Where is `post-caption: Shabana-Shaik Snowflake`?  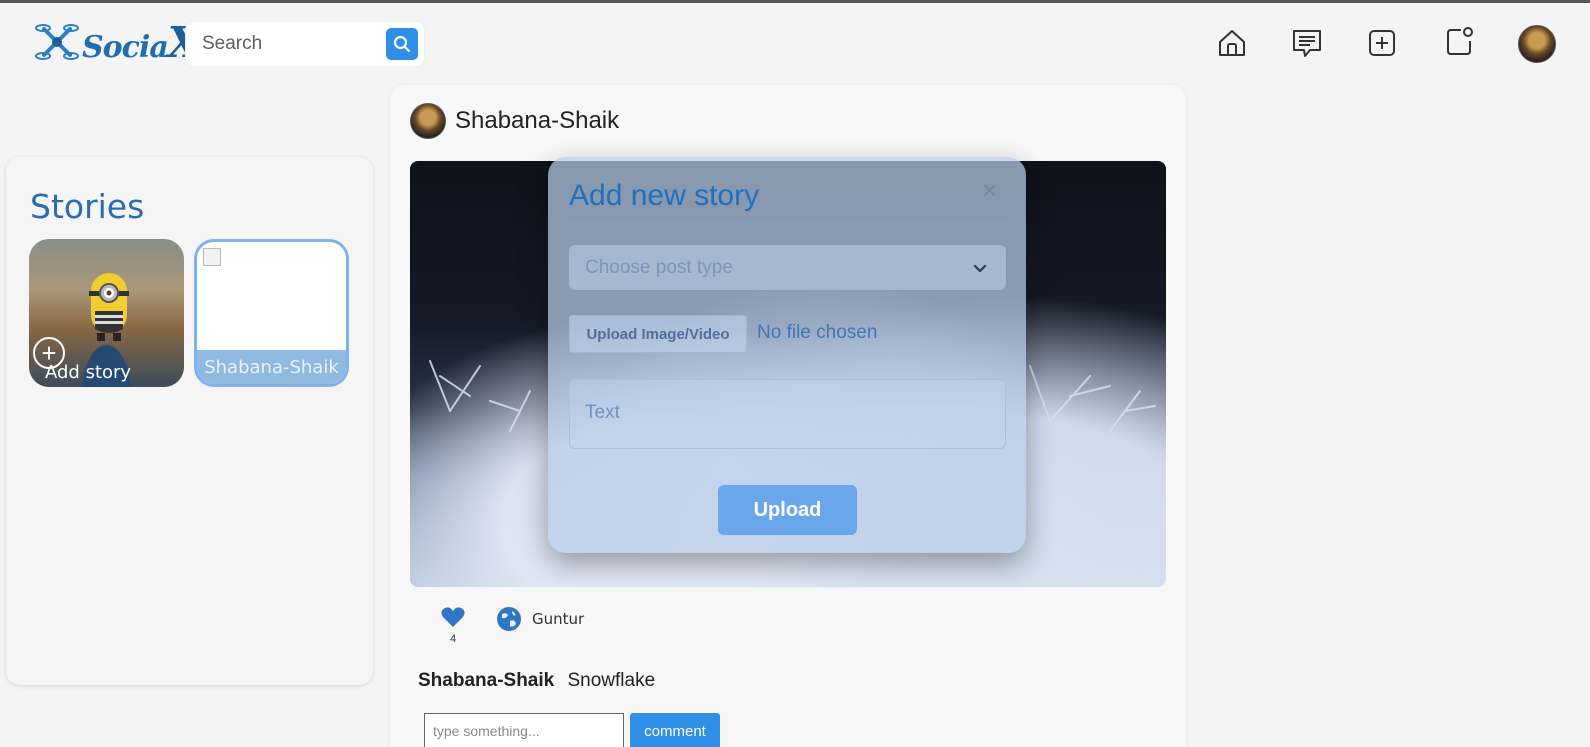
post-caption: Shabana-Shaik Snowflake is located at coordinates (536, 681).